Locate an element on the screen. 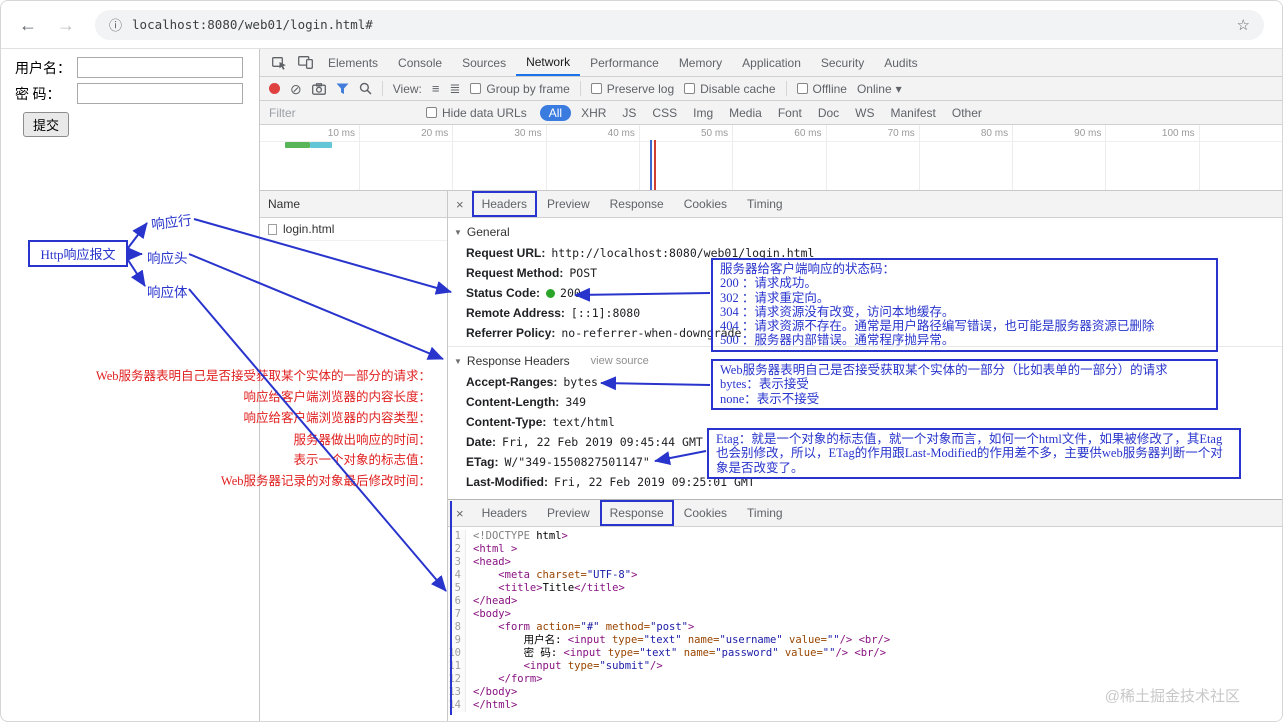 This screenshot has height=722, width=1283. detail-tab-headers: Headers is located at coordinates (504, 204).